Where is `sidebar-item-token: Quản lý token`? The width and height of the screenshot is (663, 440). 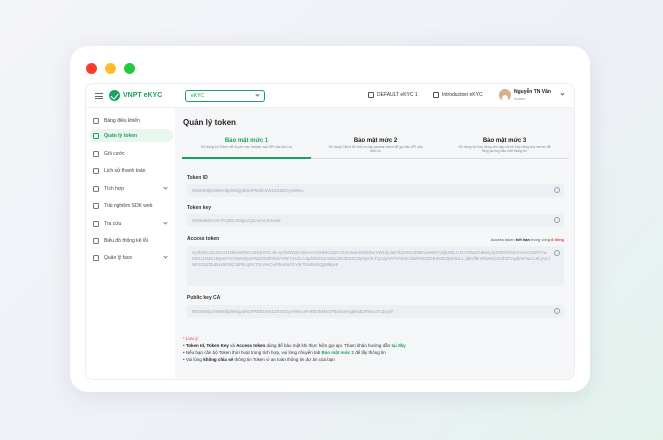 sidebar-item-token: Quản lý token is located at coordinates (131, 135).